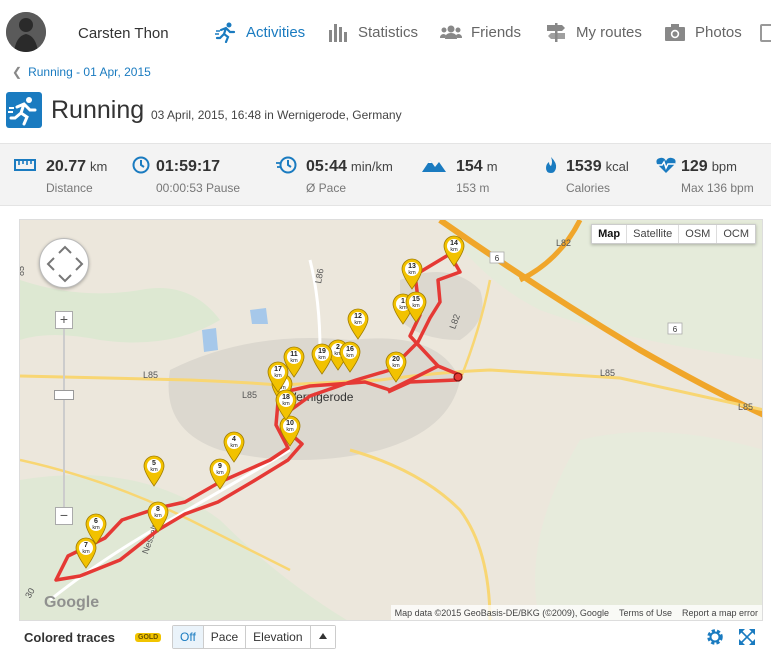  I want to click on map-type-selector: Map Satellite OSM OCM, so click(673, 234).